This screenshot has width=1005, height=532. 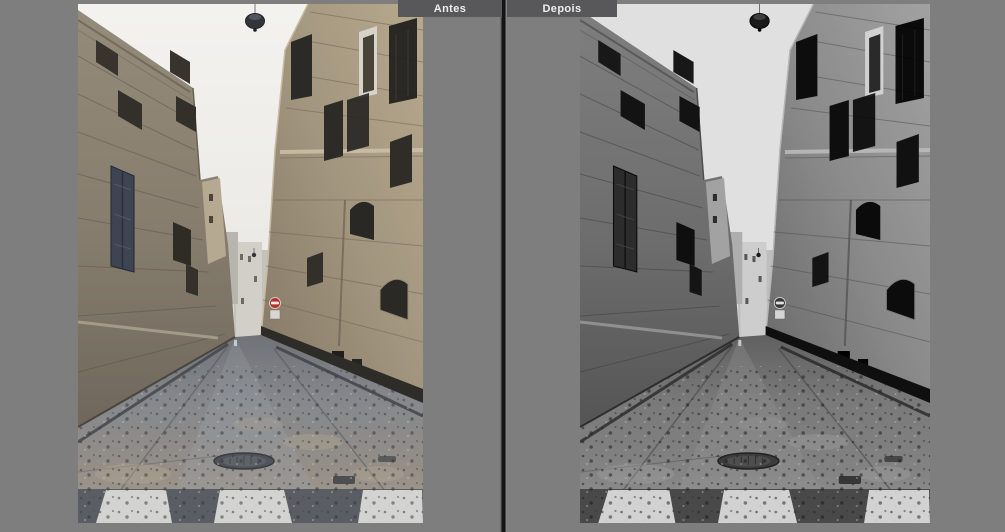 I want to click on comparison-divider, so click(x=503, y=266).